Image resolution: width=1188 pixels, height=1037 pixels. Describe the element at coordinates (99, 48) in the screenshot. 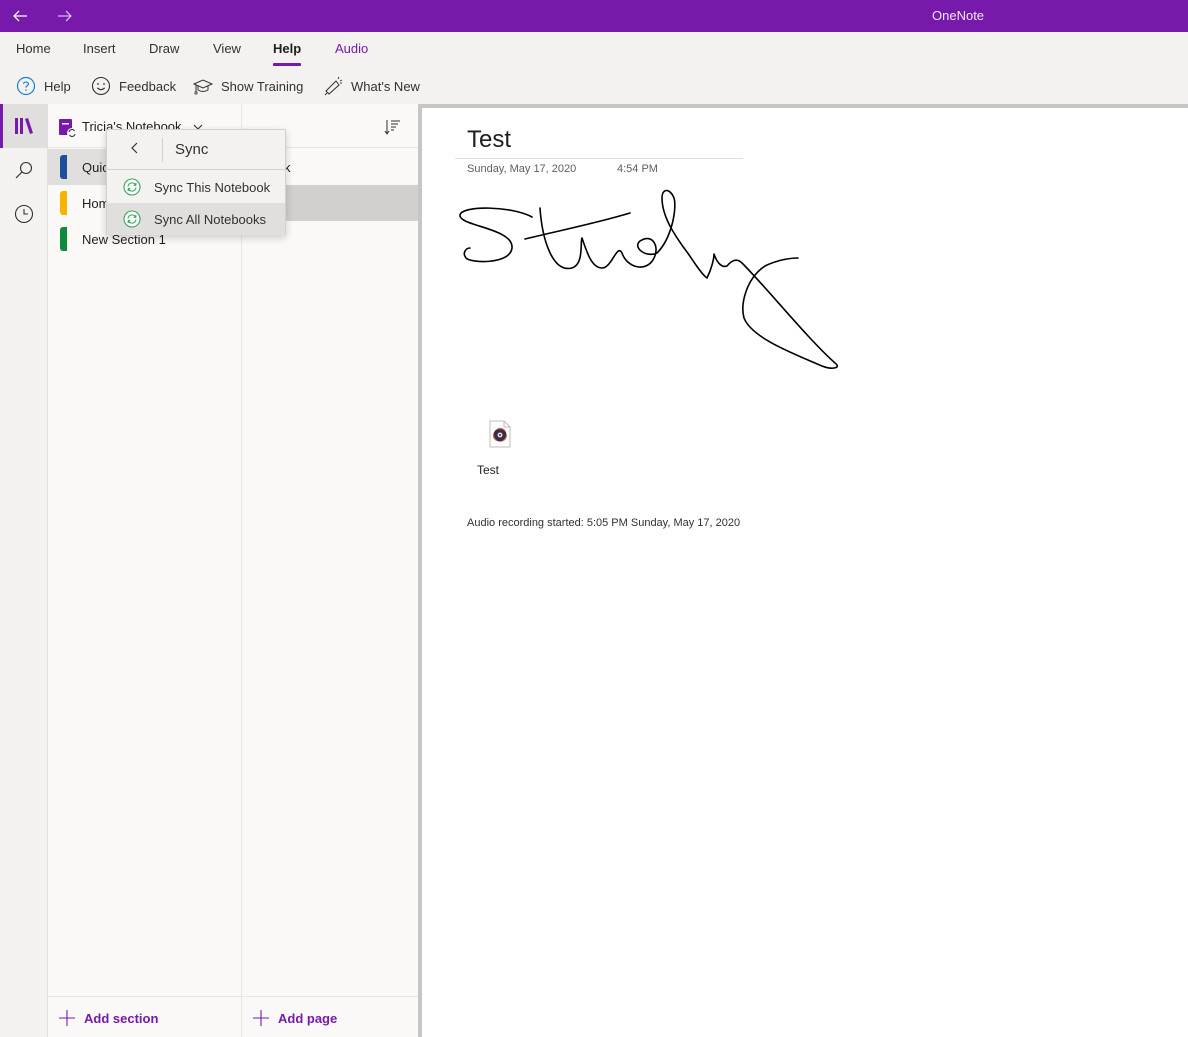

I see `tab-insert: Insert` at that location.